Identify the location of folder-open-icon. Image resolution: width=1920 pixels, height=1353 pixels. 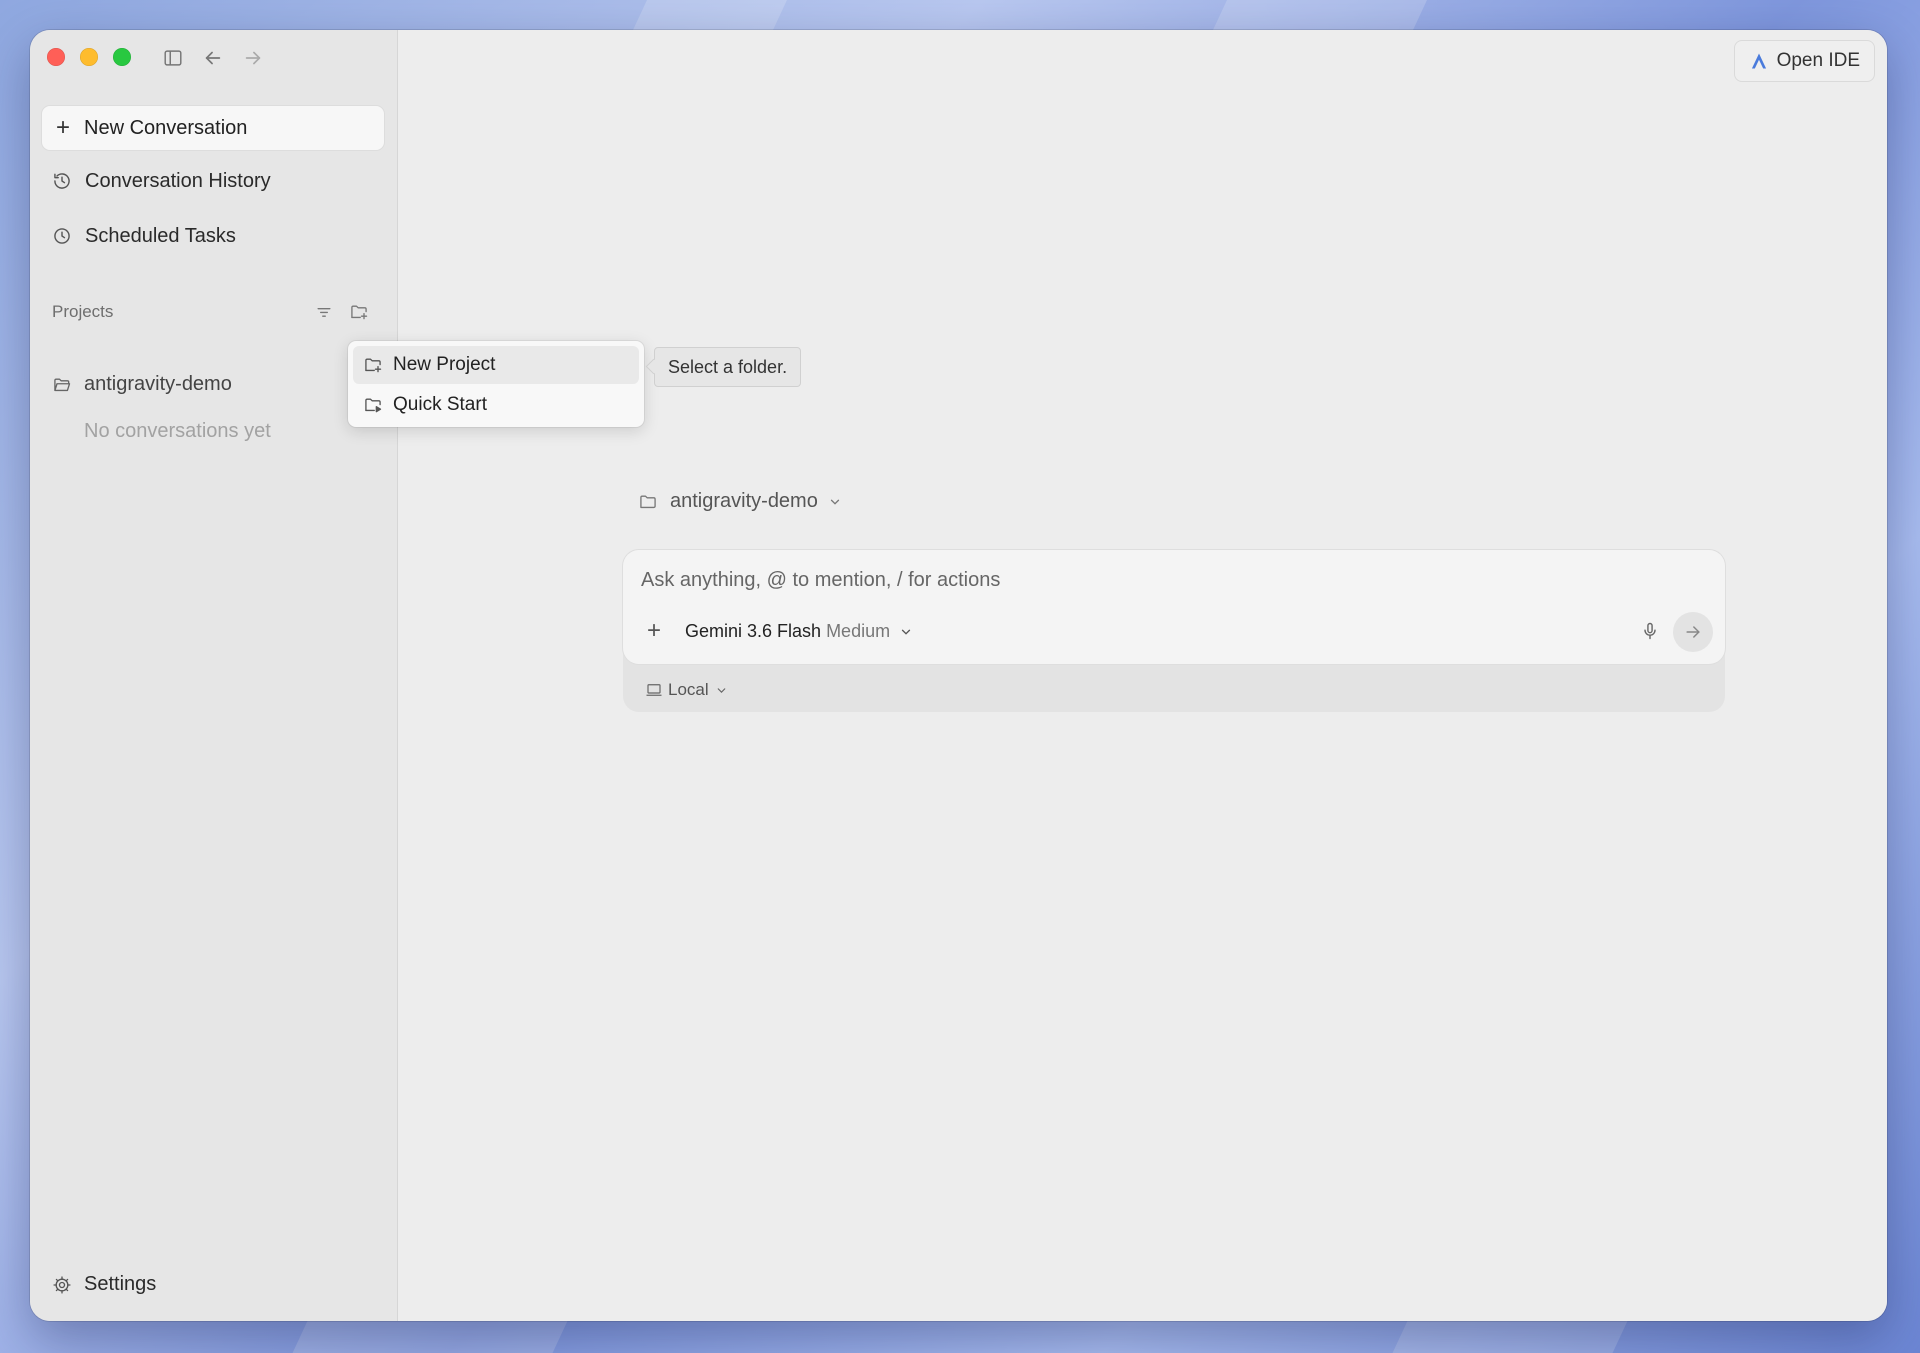
(63, 385).